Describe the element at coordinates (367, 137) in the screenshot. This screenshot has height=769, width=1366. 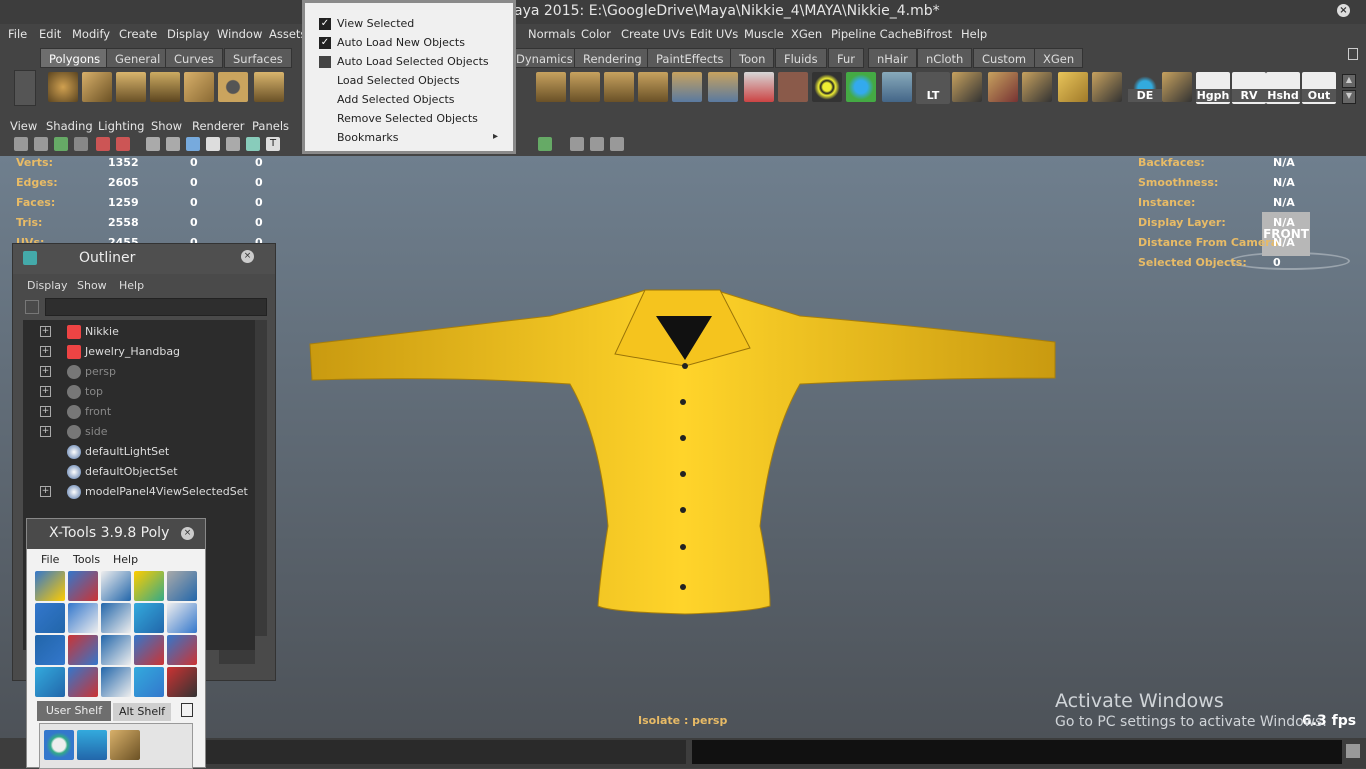
I see `menu-item-bookmarks: Bookmarks` at that location.